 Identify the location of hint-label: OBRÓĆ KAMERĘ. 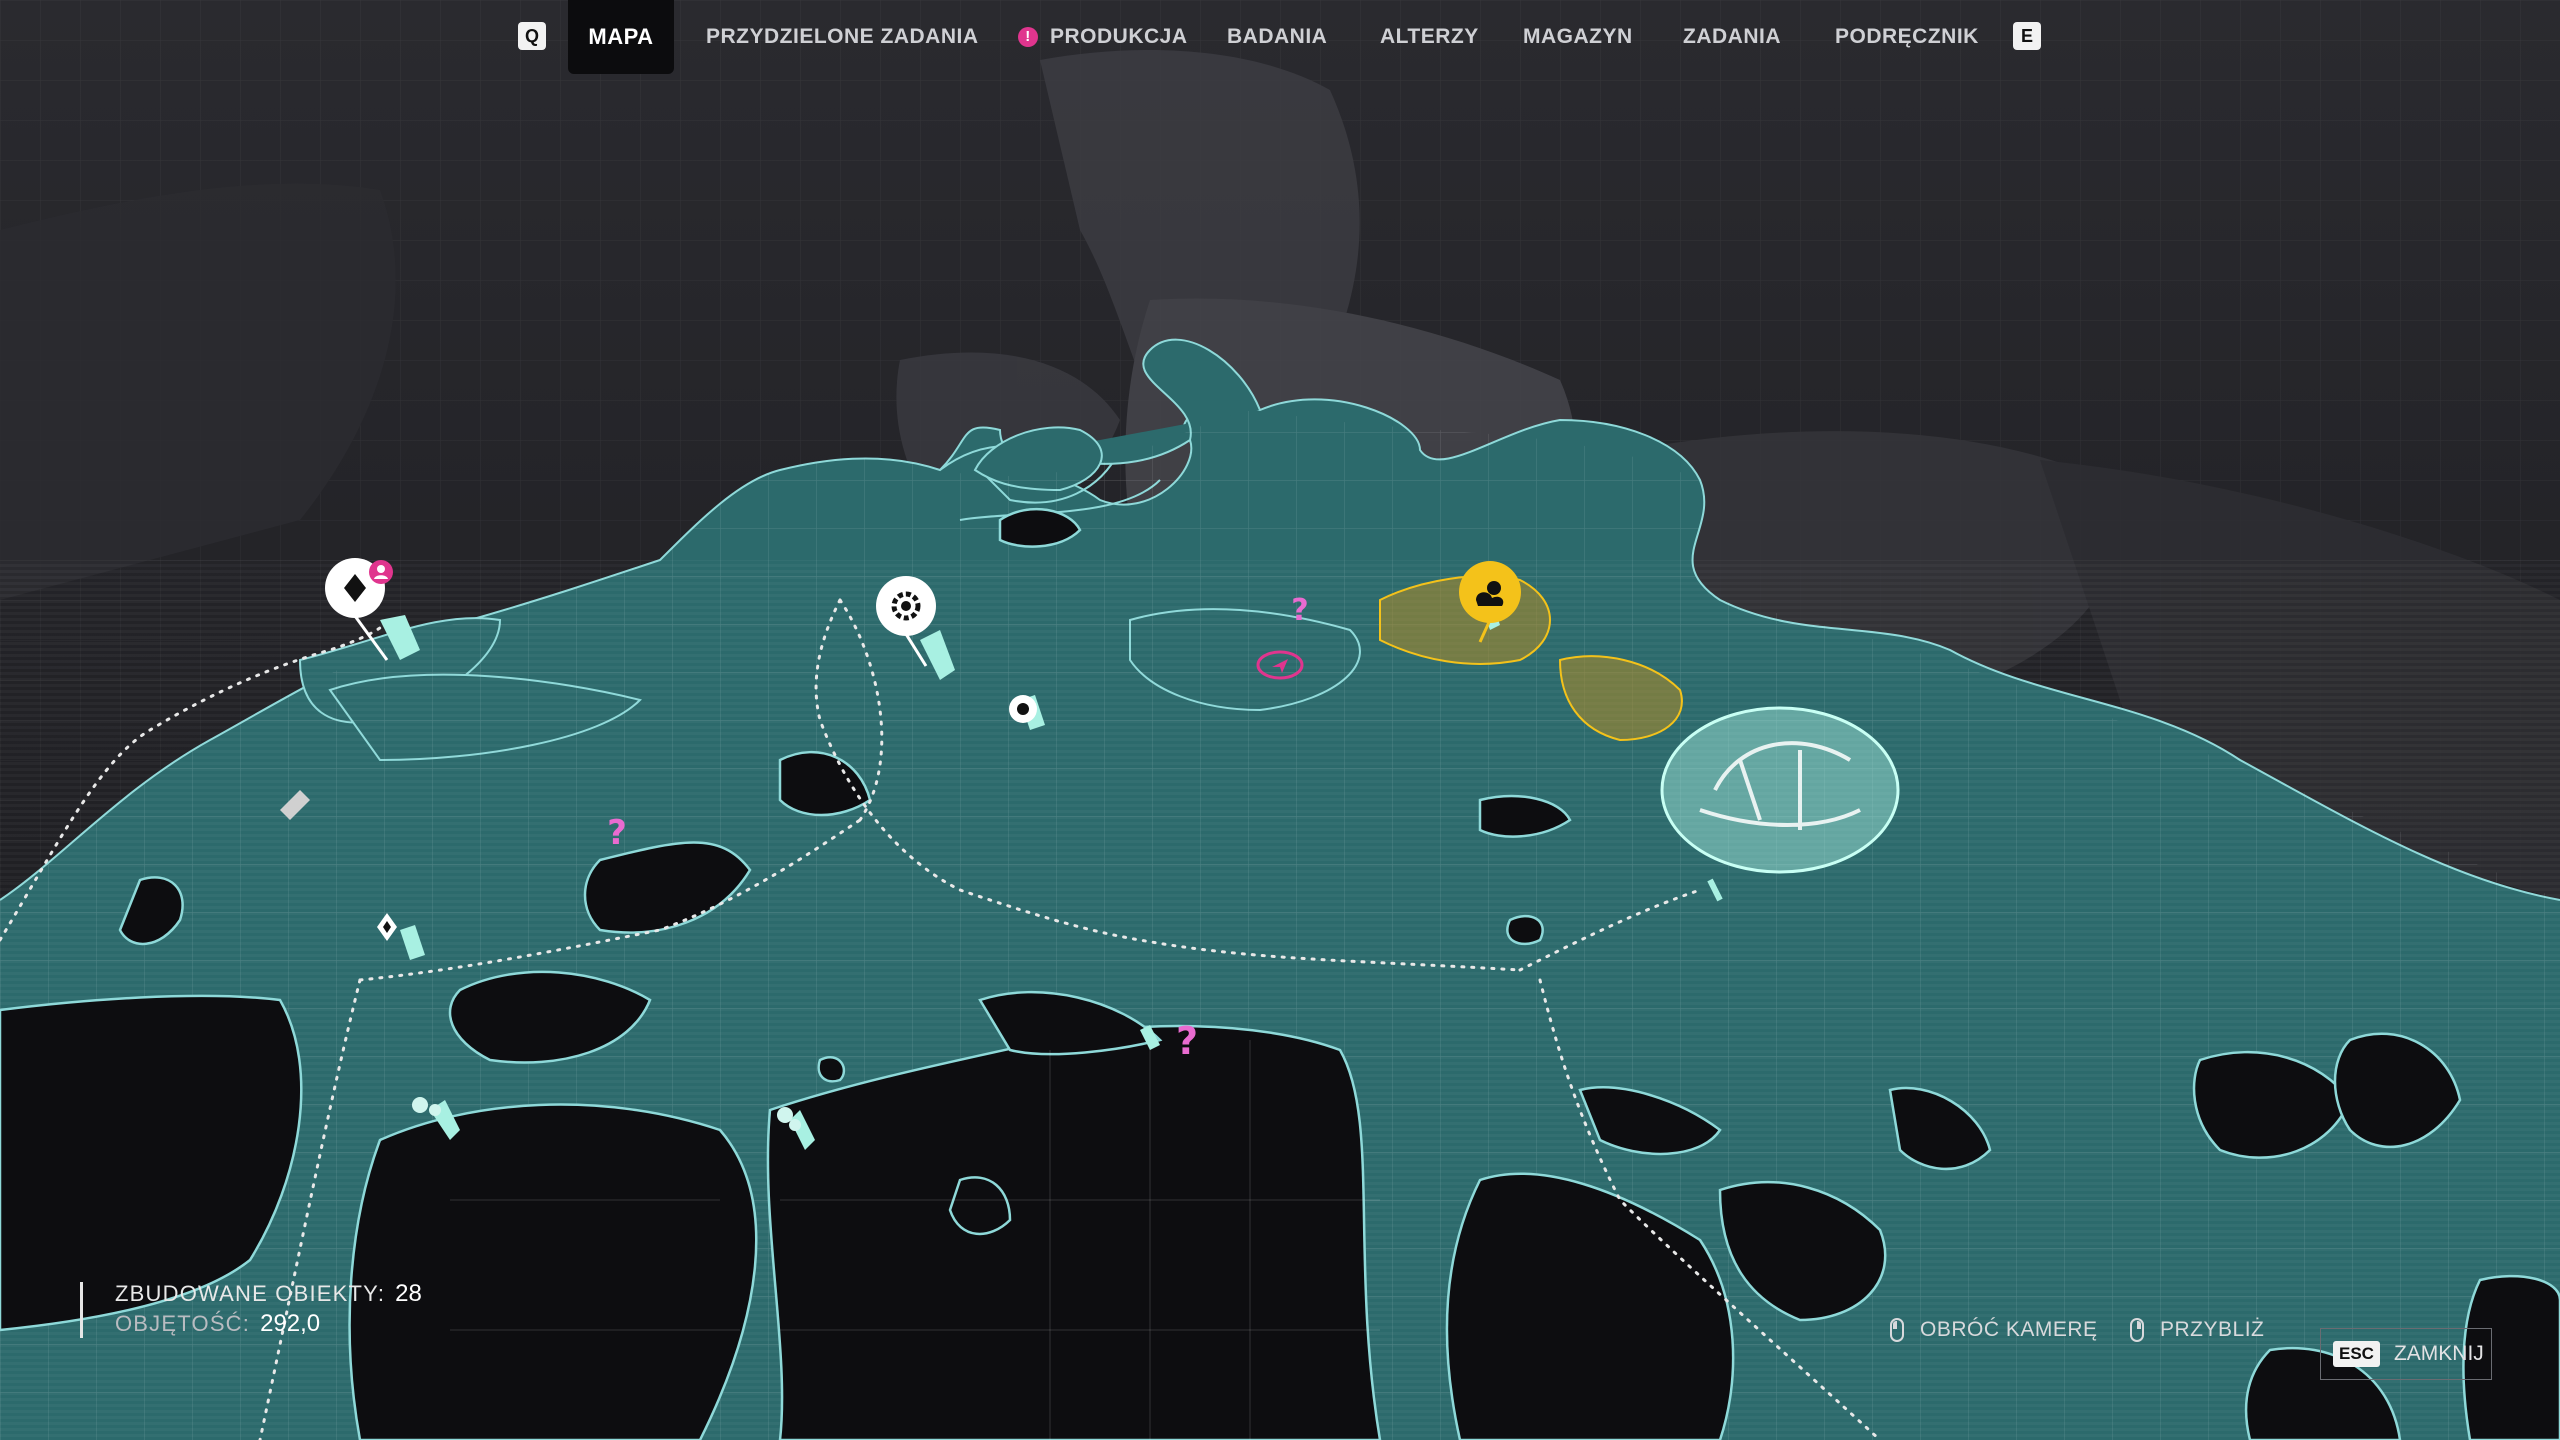
(2009, 1329).